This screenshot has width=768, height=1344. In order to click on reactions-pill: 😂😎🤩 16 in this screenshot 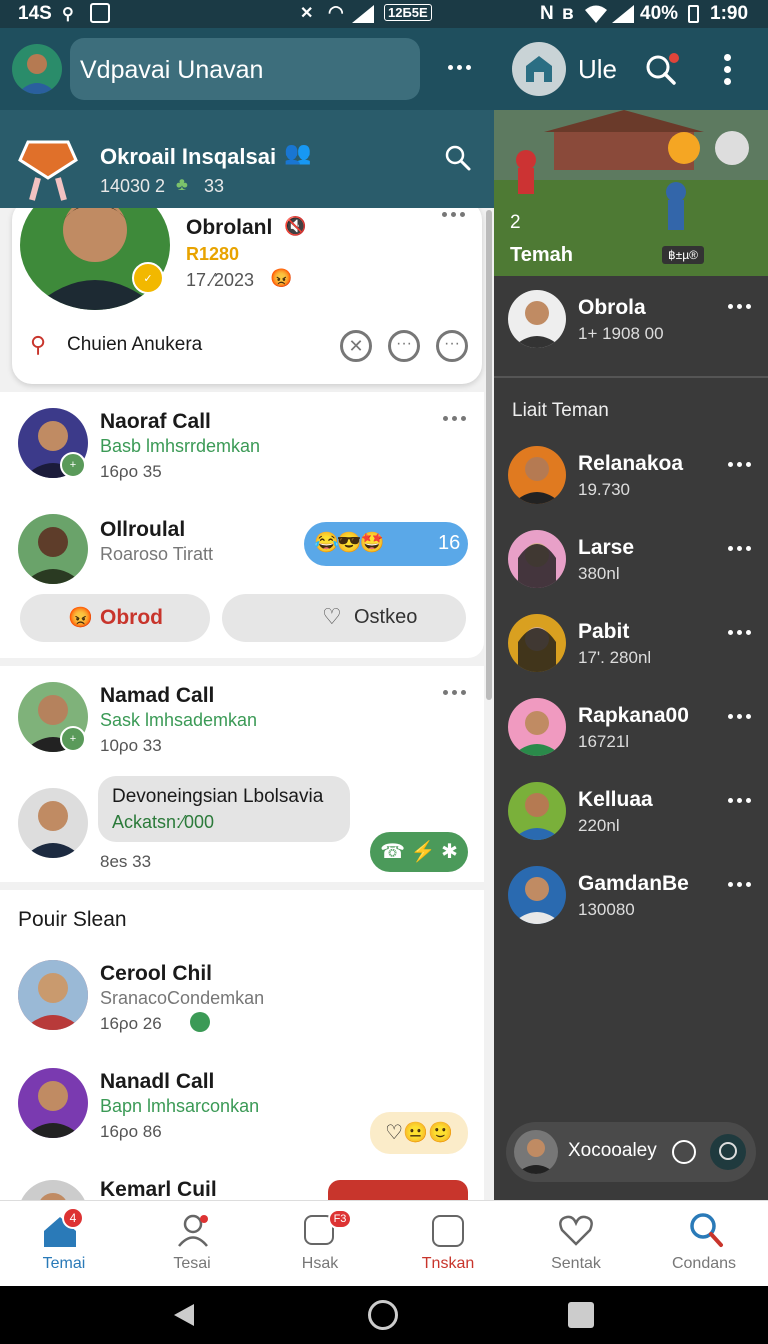, I will do `click(386, 544)`.